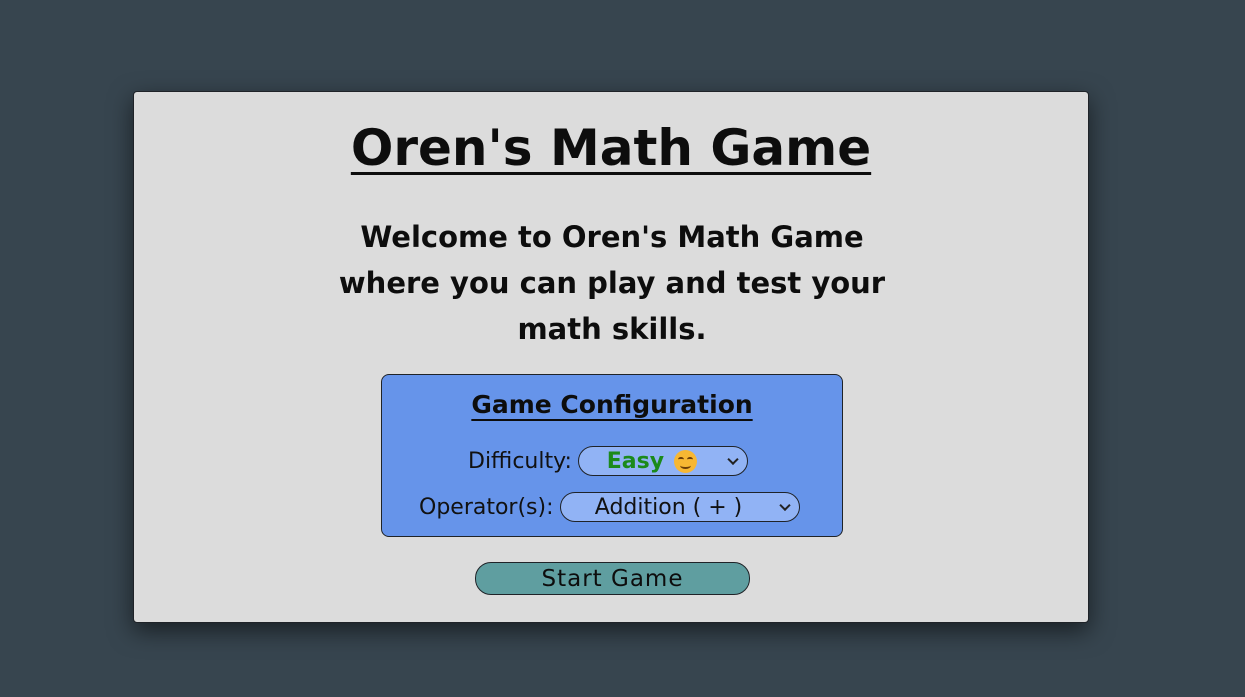  I want to click on config-title: Game Configuration, so click(612, 404).